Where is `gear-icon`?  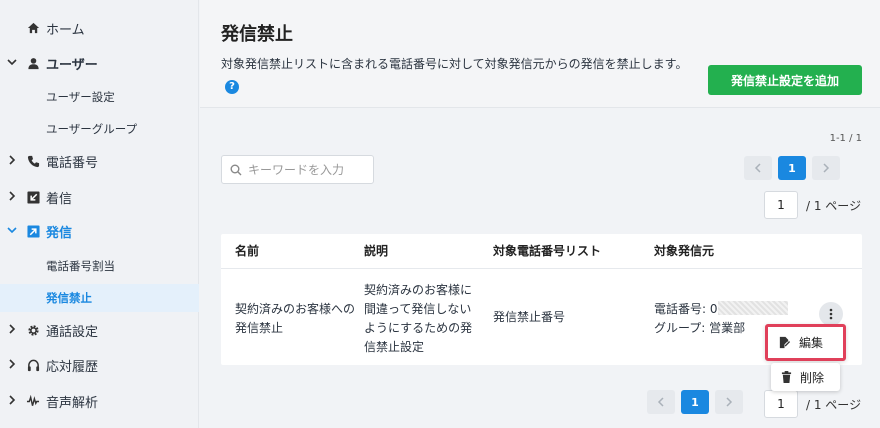 gear-icon is located at coordinates (33, 330).